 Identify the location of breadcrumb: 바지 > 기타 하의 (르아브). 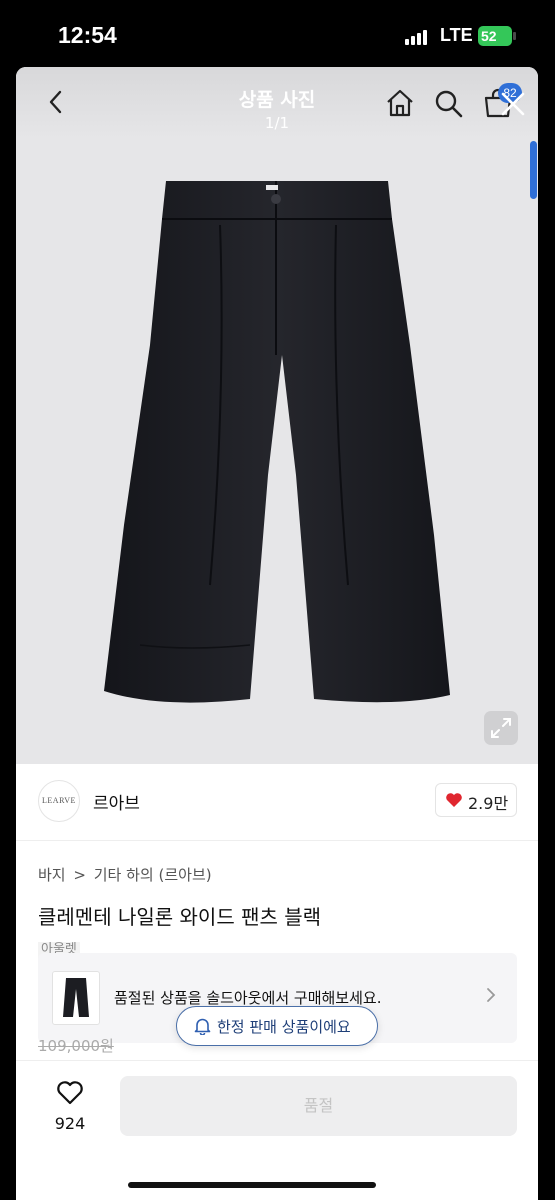
(126, 874).